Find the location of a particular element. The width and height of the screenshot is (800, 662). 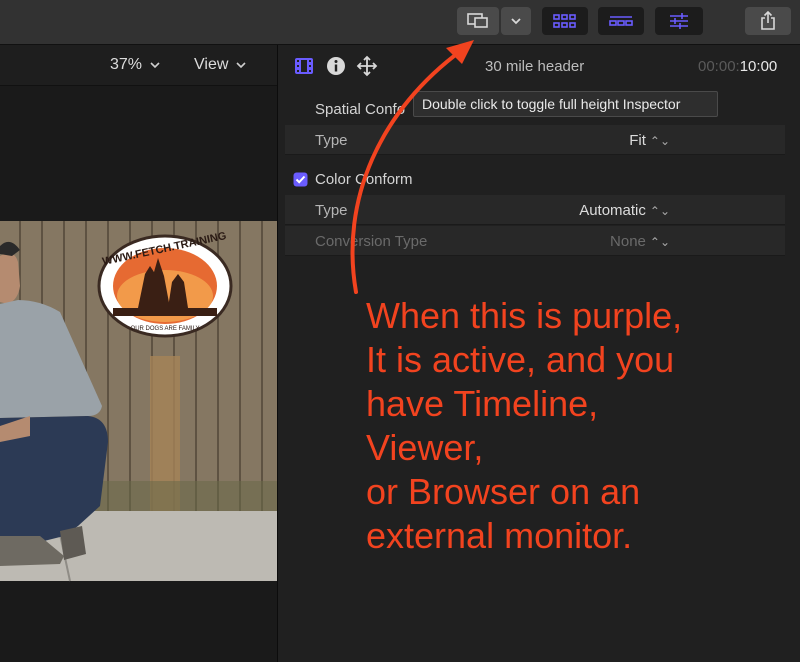

annotation-line: It is active, and you is located at coordinates (520, 359).